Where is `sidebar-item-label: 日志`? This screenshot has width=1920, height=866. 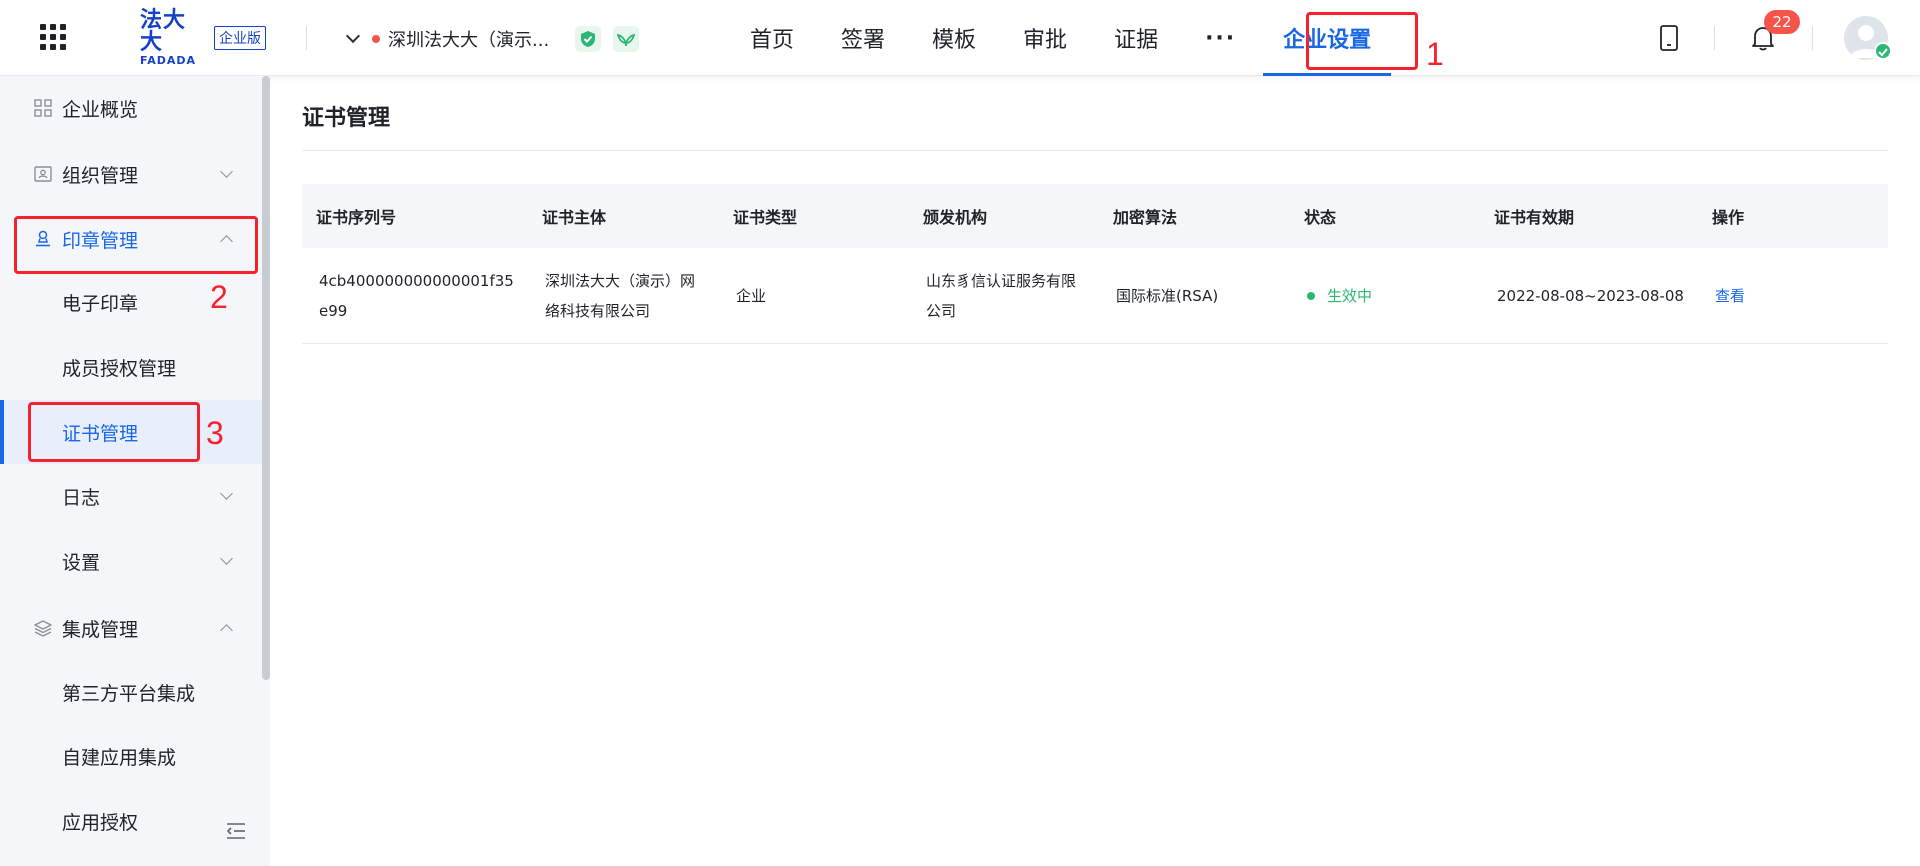
sidebar-item-label: 日志 is located at coordinates (81, 497).